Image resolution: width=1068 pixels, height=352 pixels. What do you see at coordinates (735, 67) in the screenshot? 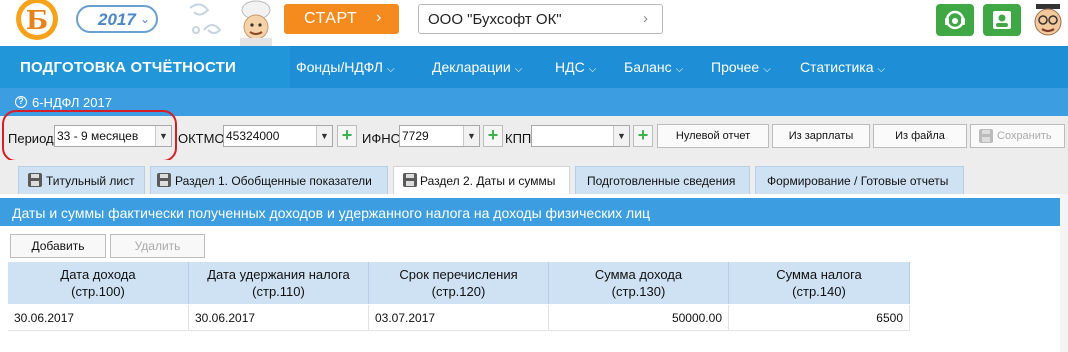
I see `nav-item-label: Прочее` at bounding box center [735, 67].